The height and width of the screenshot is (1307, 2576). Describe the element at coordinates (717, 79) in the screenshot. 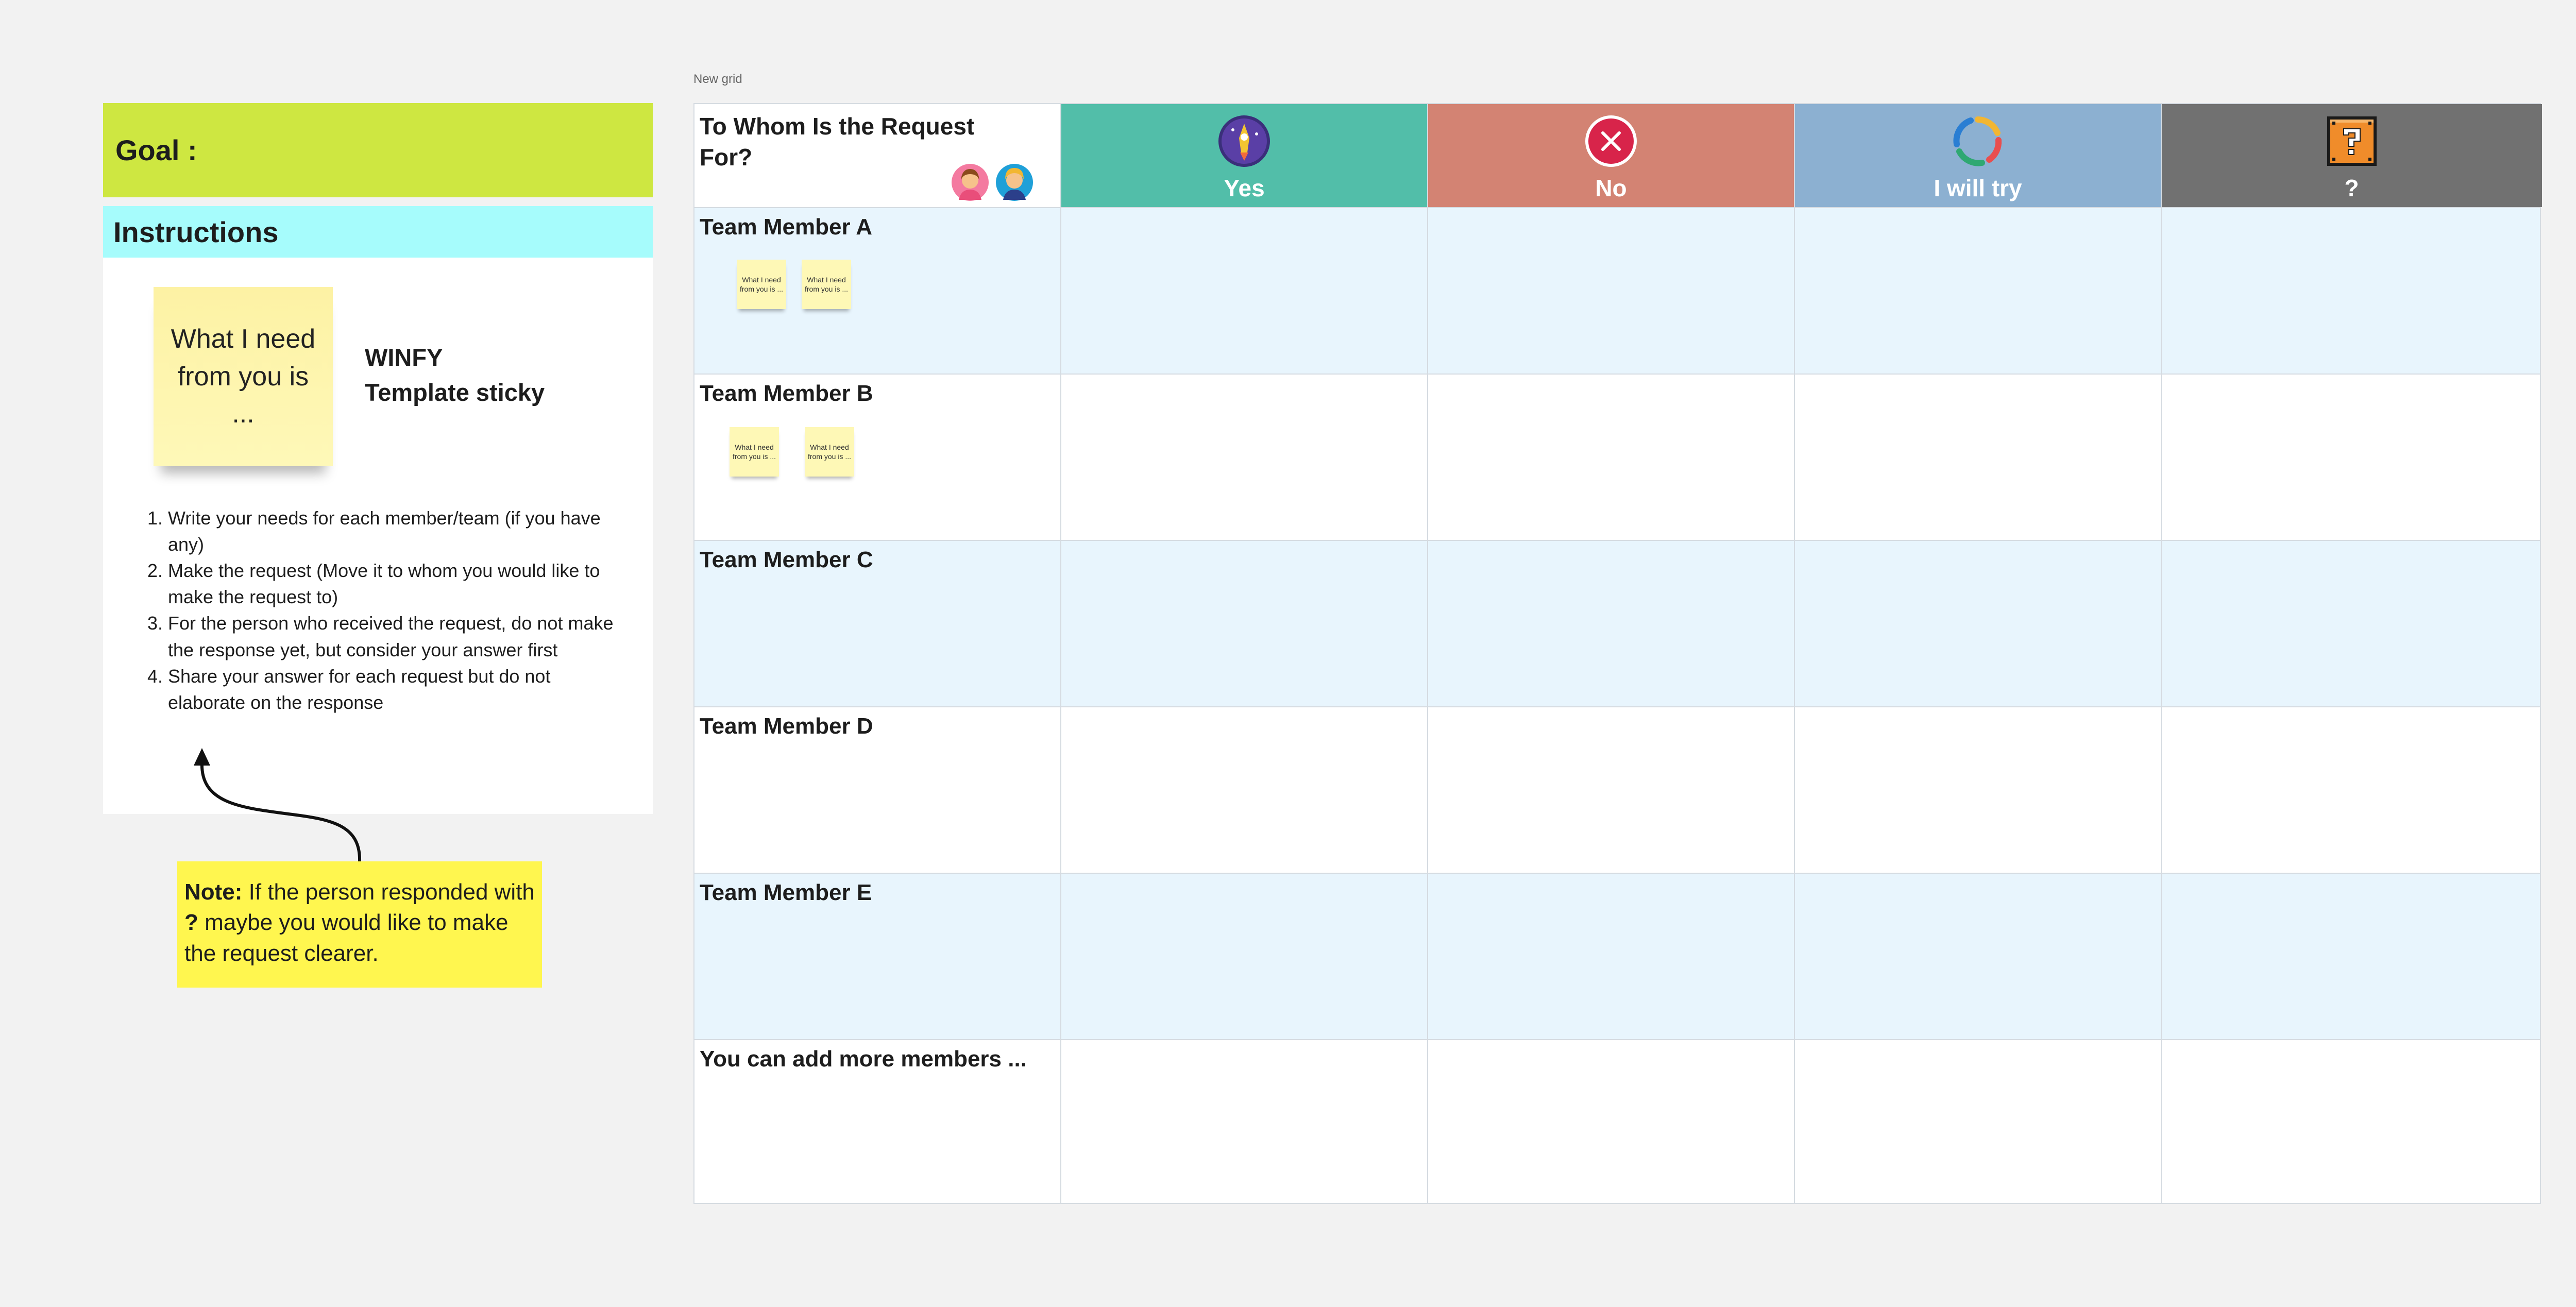

I see `grid-caption: New grid` at that location.